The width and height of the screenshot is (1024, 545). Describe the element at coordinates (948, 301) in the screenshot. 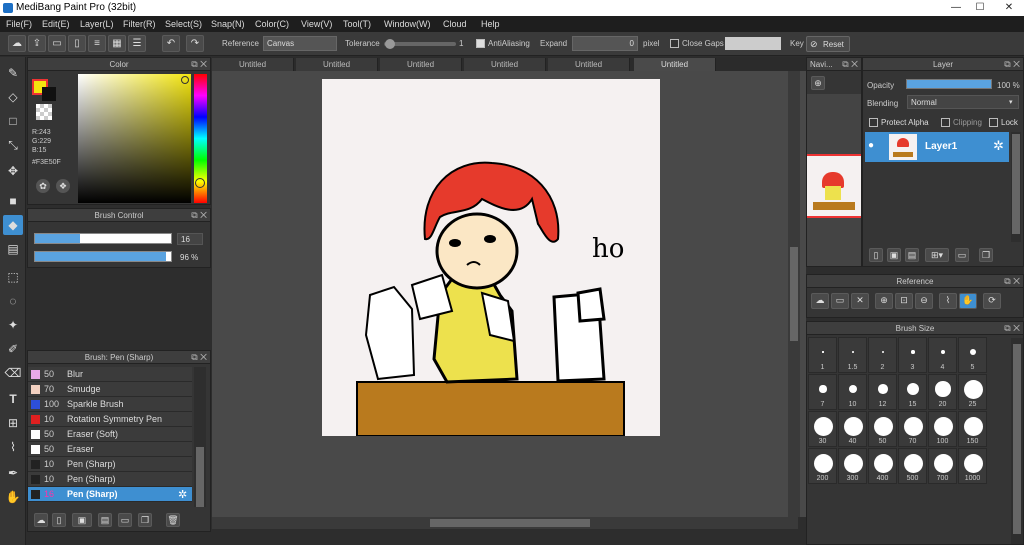

I see `eyedropper-icon: ⌇` at that location.